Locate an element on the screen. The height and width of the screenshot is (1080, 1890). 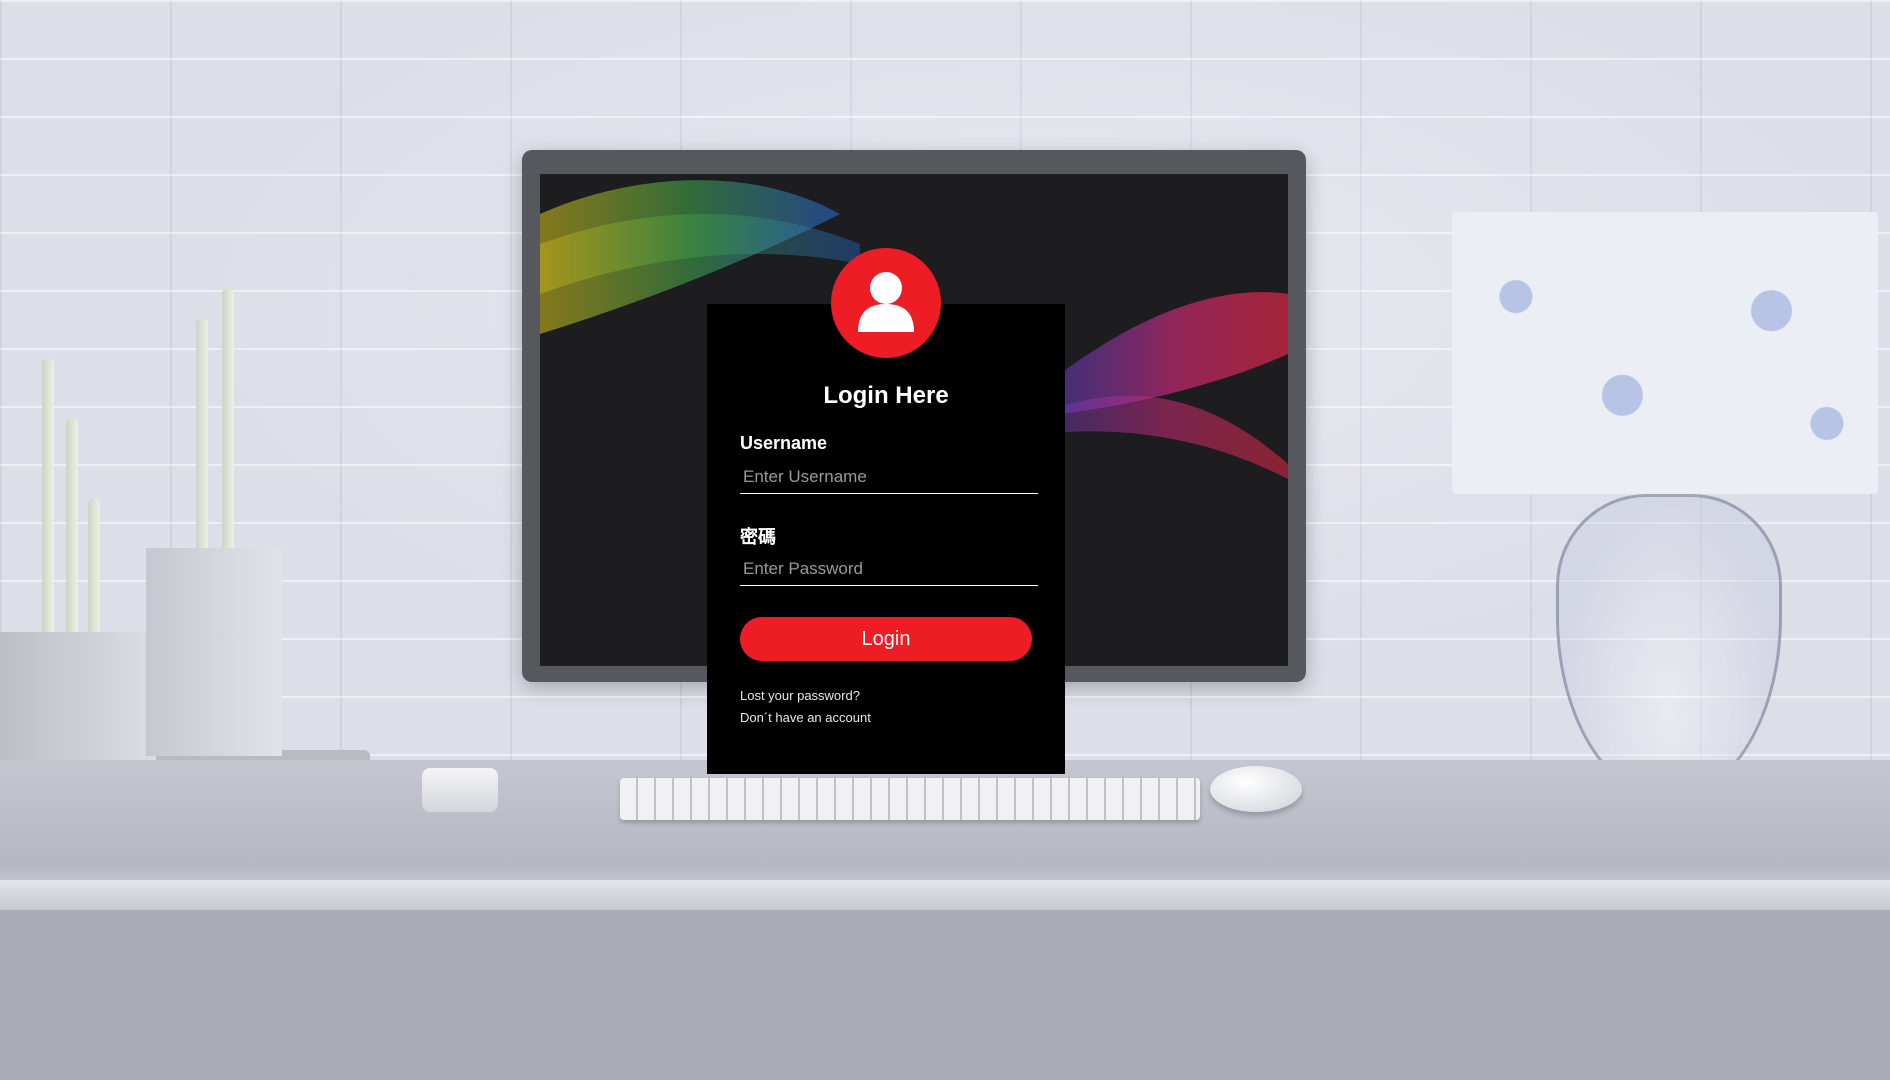
username-label: Username is located at coordinates (784, 443).